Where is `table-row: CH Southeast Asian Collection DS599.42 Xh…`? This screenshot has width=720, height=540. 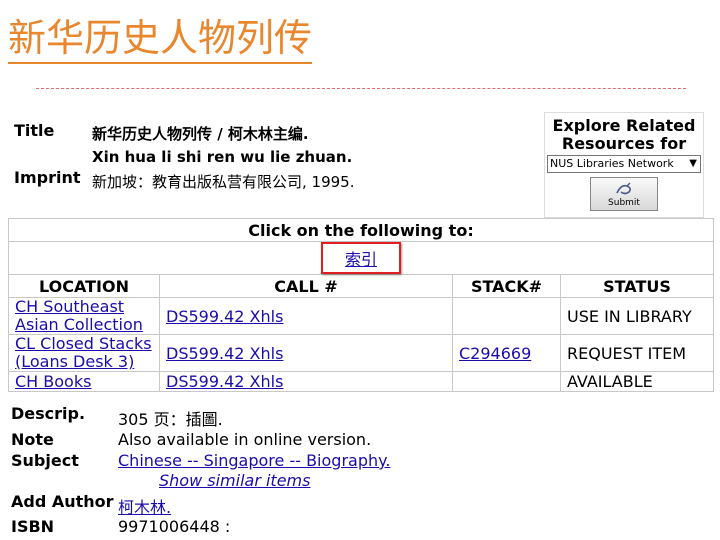
table-row: CH Southeast Asian Collection DS599.42 Xh… is located at coordinates (361, 316).